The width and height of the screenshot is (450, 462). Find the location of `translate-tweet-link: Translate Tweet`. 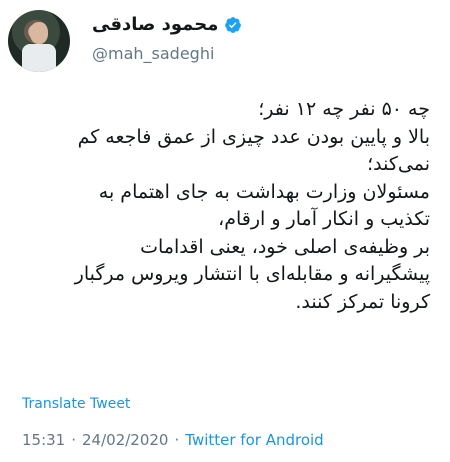

translate-tweet-link: Translate Tweet is located at coordinates (76, 404).